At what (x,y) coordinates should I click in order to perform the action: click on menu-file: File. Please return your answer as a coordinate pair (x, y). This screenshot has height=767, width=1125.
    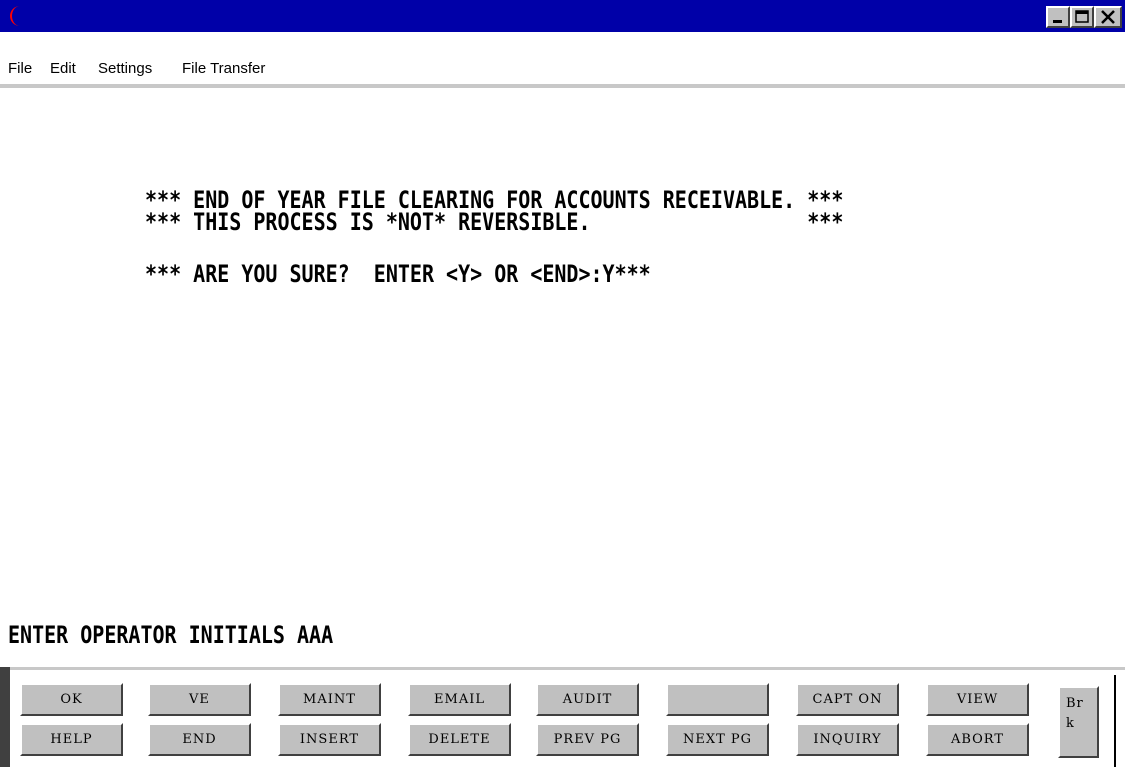
    Looking at the image, I should click on (20, 68).